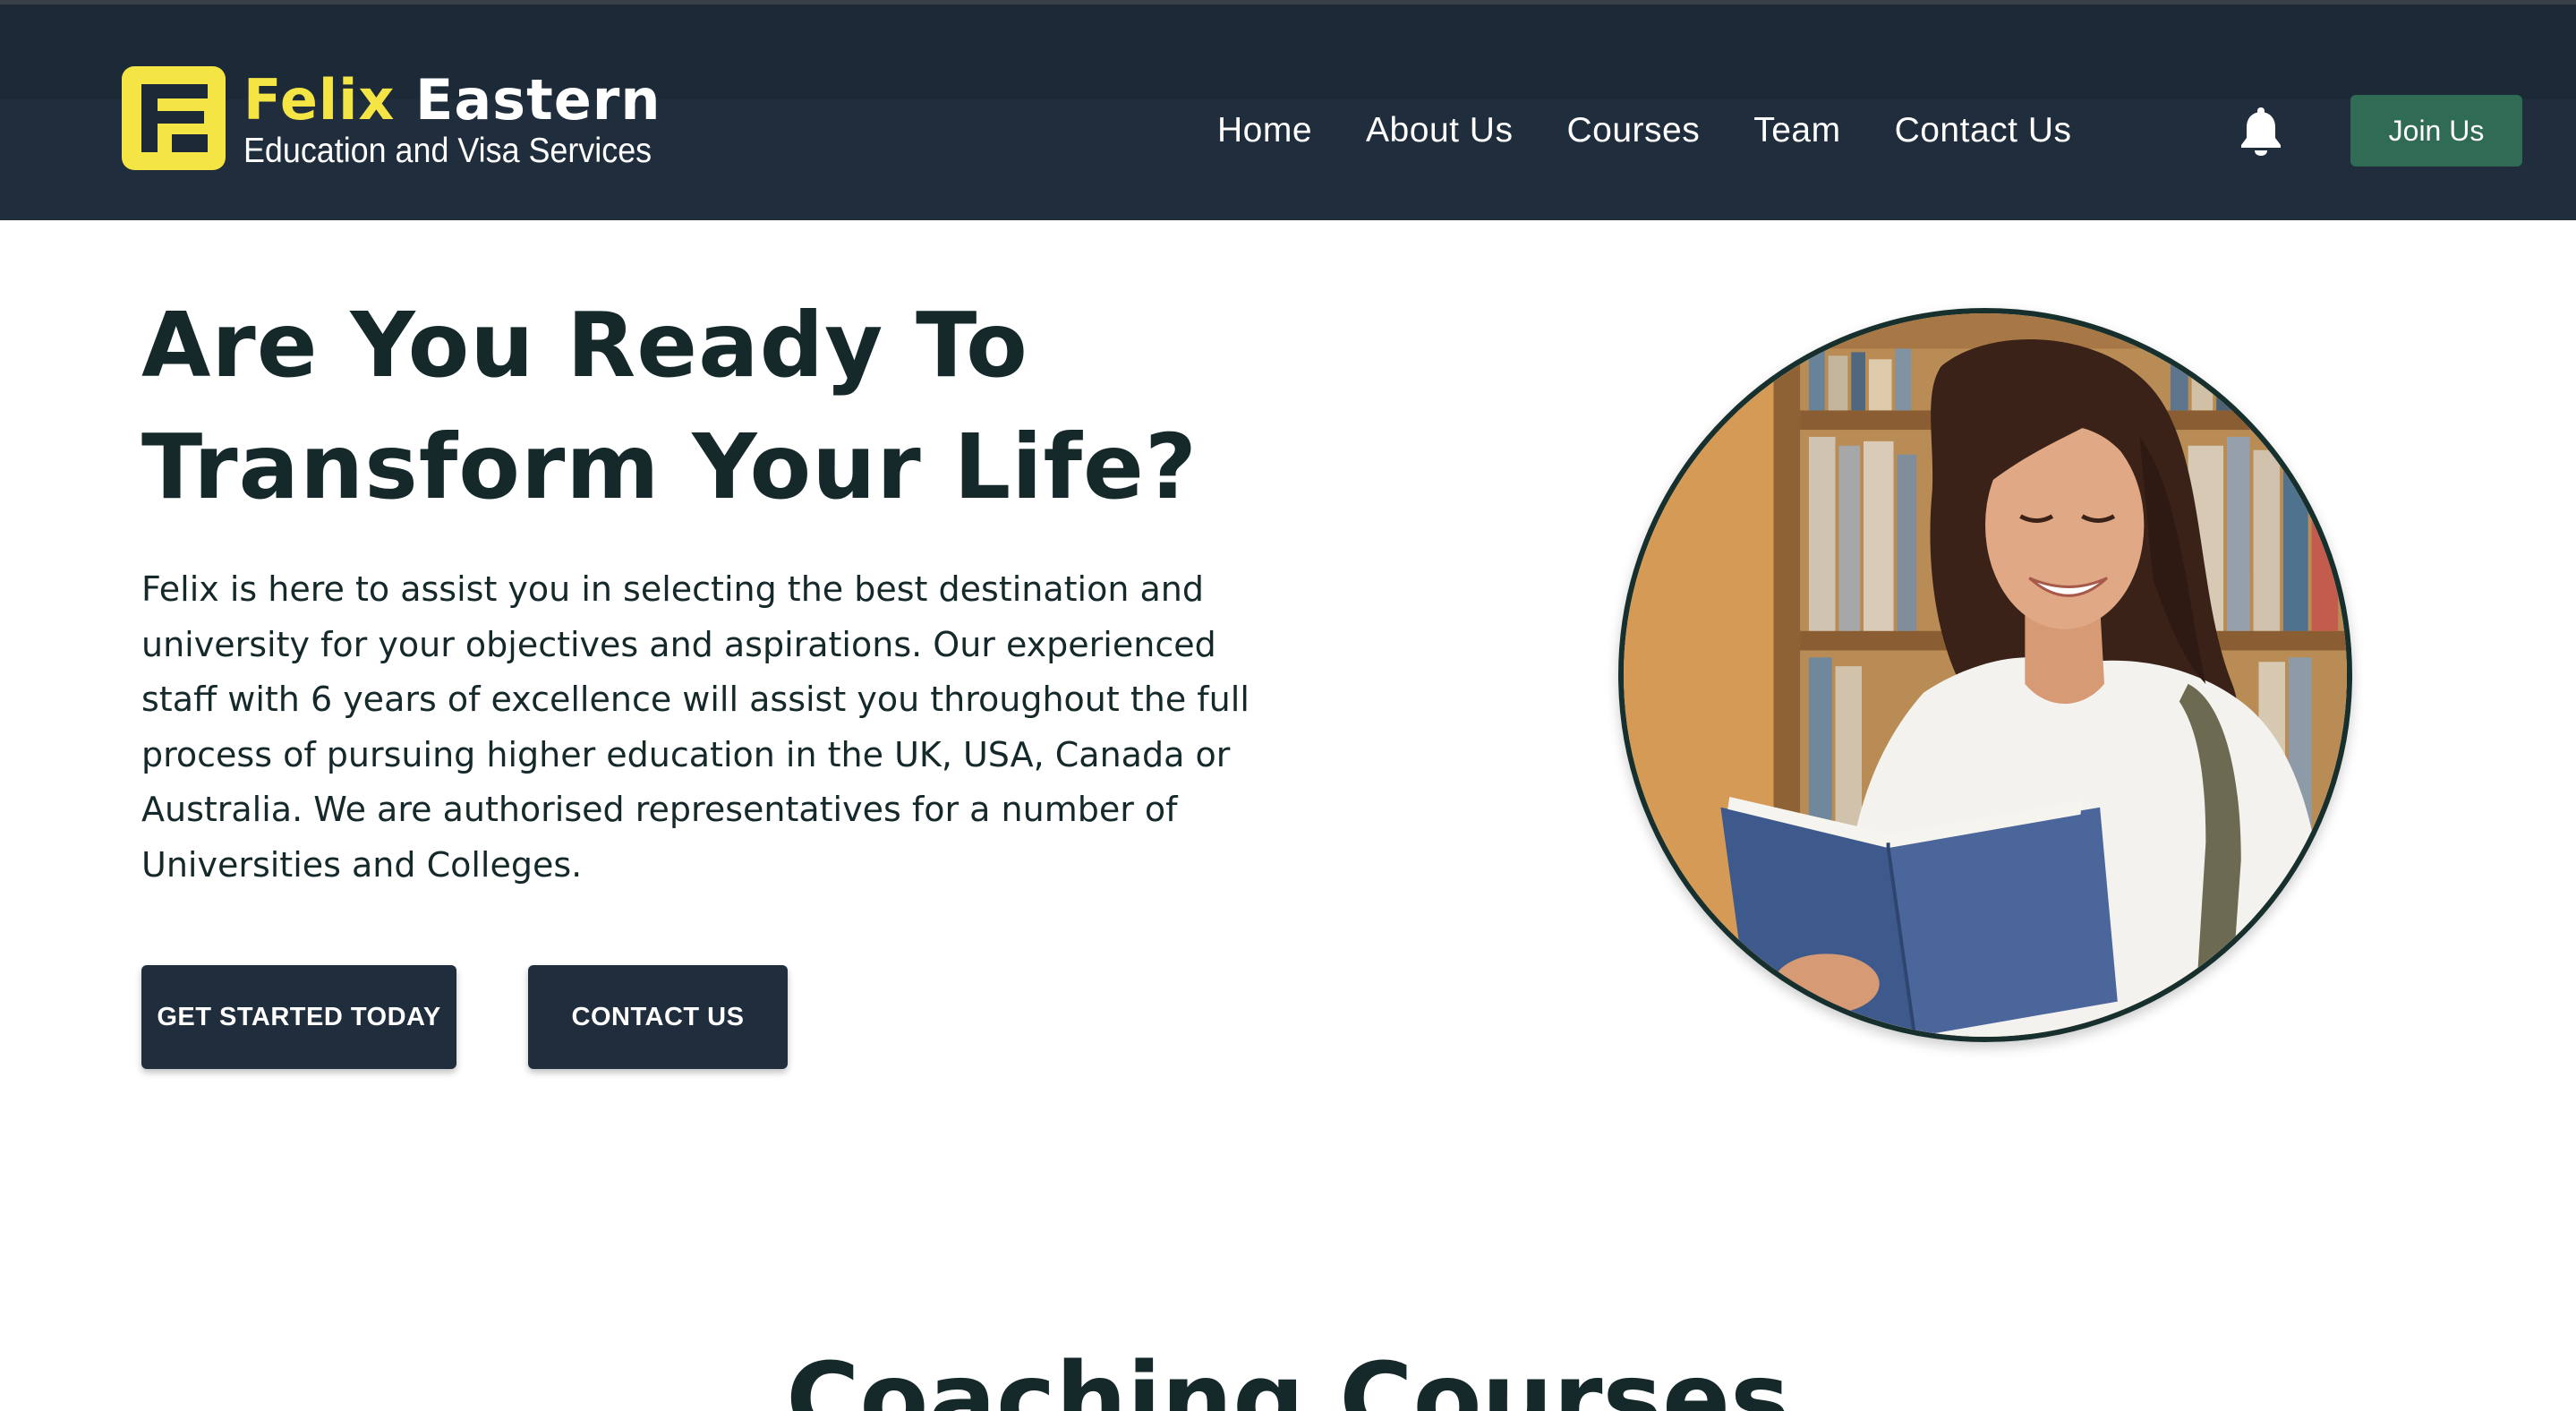 This screenshot has height=1411, width=2576. What do you see at coordinates (1288, 1376) in the screenshot?
I see `coaching-courses-heading: Coaching Courses` at bounding box center [1288, 1376].